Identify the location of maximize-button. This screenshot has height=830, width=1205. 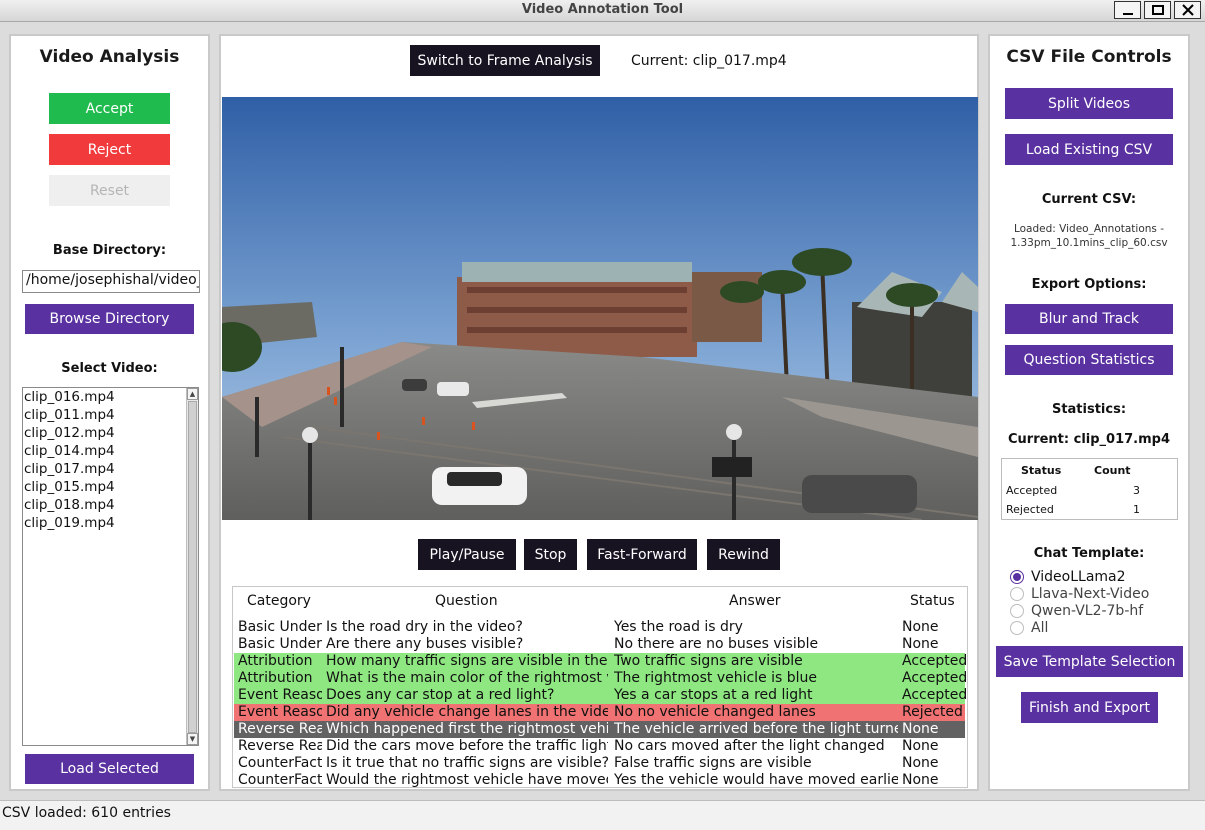
(1157, 10).